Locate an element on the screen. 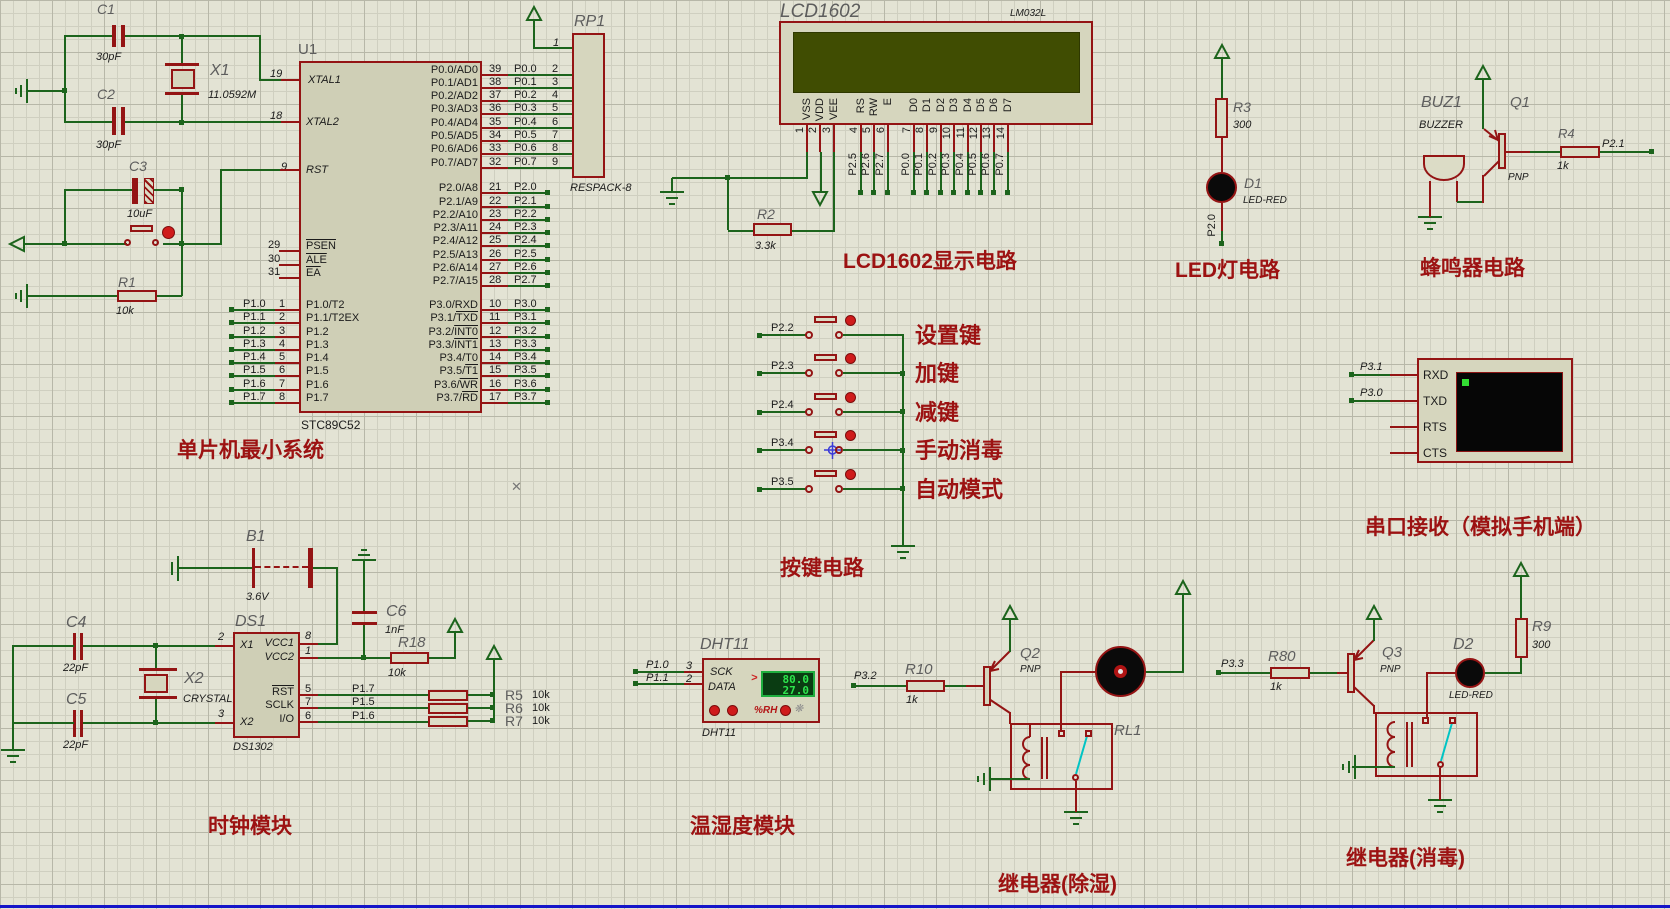  buzzer-body is located at coordinates (1444, 168).